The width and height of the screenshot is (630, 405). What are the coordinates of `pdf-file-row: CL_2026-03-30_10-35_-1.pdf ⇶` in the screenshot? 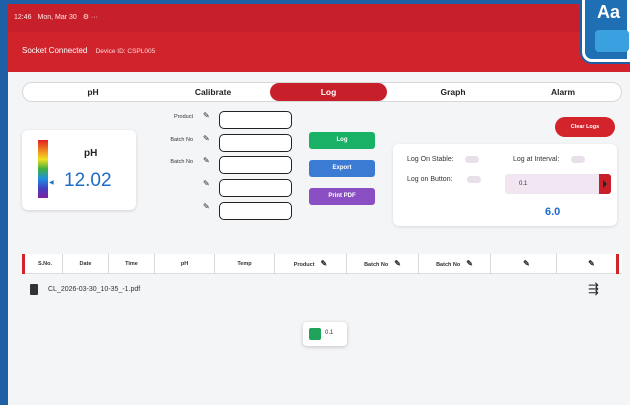 It's located at (322, 290).